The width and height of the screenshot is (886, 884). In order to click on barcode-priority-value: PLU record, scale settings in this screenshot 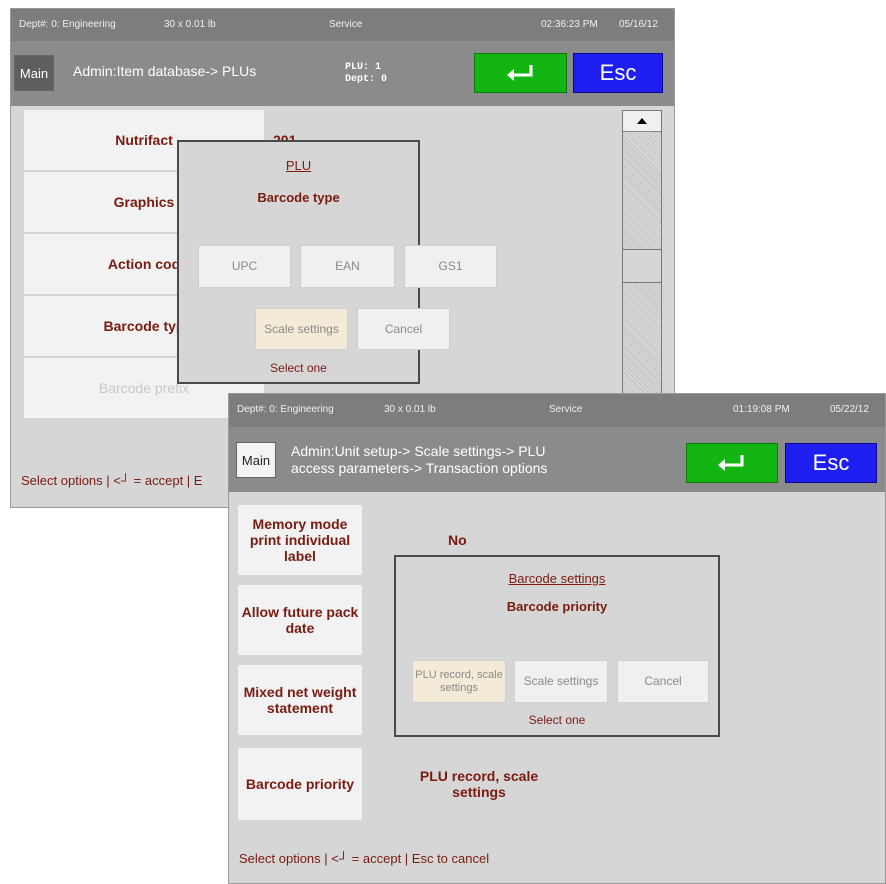, I will do `click(479, 784)`.